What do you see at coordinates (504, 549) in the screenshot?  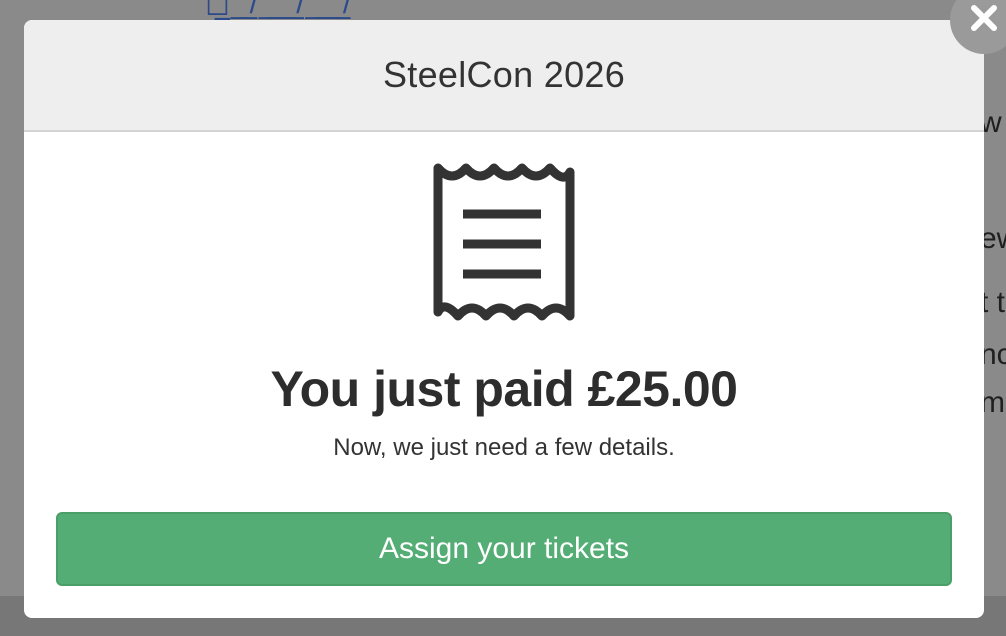 I see `assign-tickets-button: Assign your tickets` at bounding box center [504, 549].